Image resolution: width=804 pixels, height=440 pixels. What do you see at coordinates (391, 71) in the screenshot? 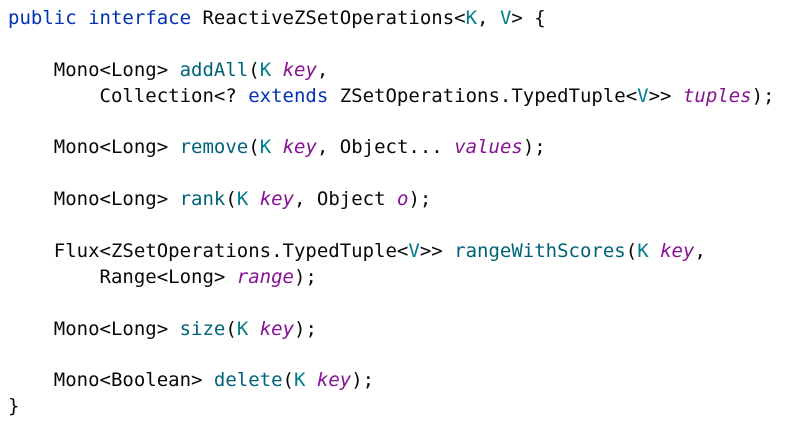
I see `code-line: Mono<Long> addAll(K key,` at bounding box center [391, 71].